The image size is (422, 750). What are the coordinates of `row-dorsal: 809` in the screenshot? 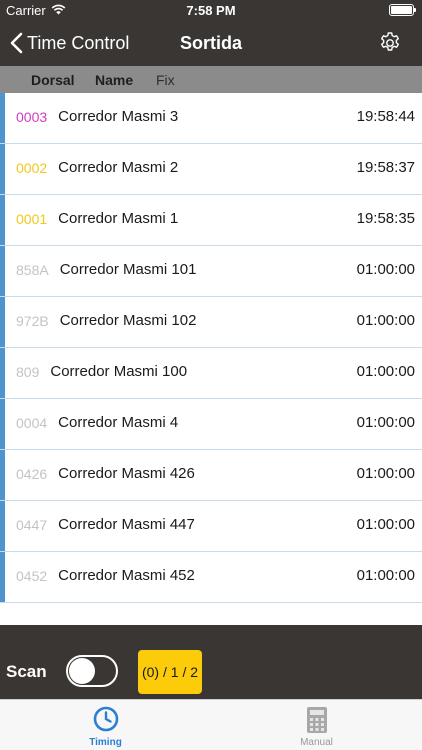 It's located at (28, 372).